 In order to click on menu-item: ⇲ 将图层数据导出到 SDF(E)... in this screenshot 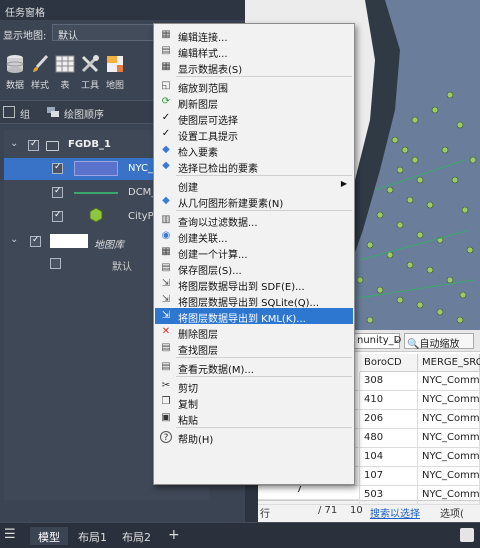, I will do `click(254, 284)`.